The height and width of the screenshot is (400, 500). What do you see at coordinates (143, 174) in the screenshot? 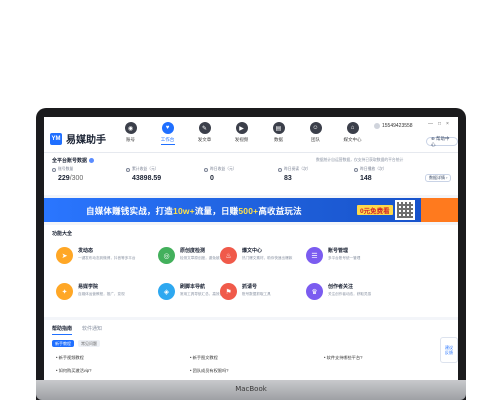
I see `stat-total-income: 累计收益（元） 43898.59` at bounding box center [143, 174].